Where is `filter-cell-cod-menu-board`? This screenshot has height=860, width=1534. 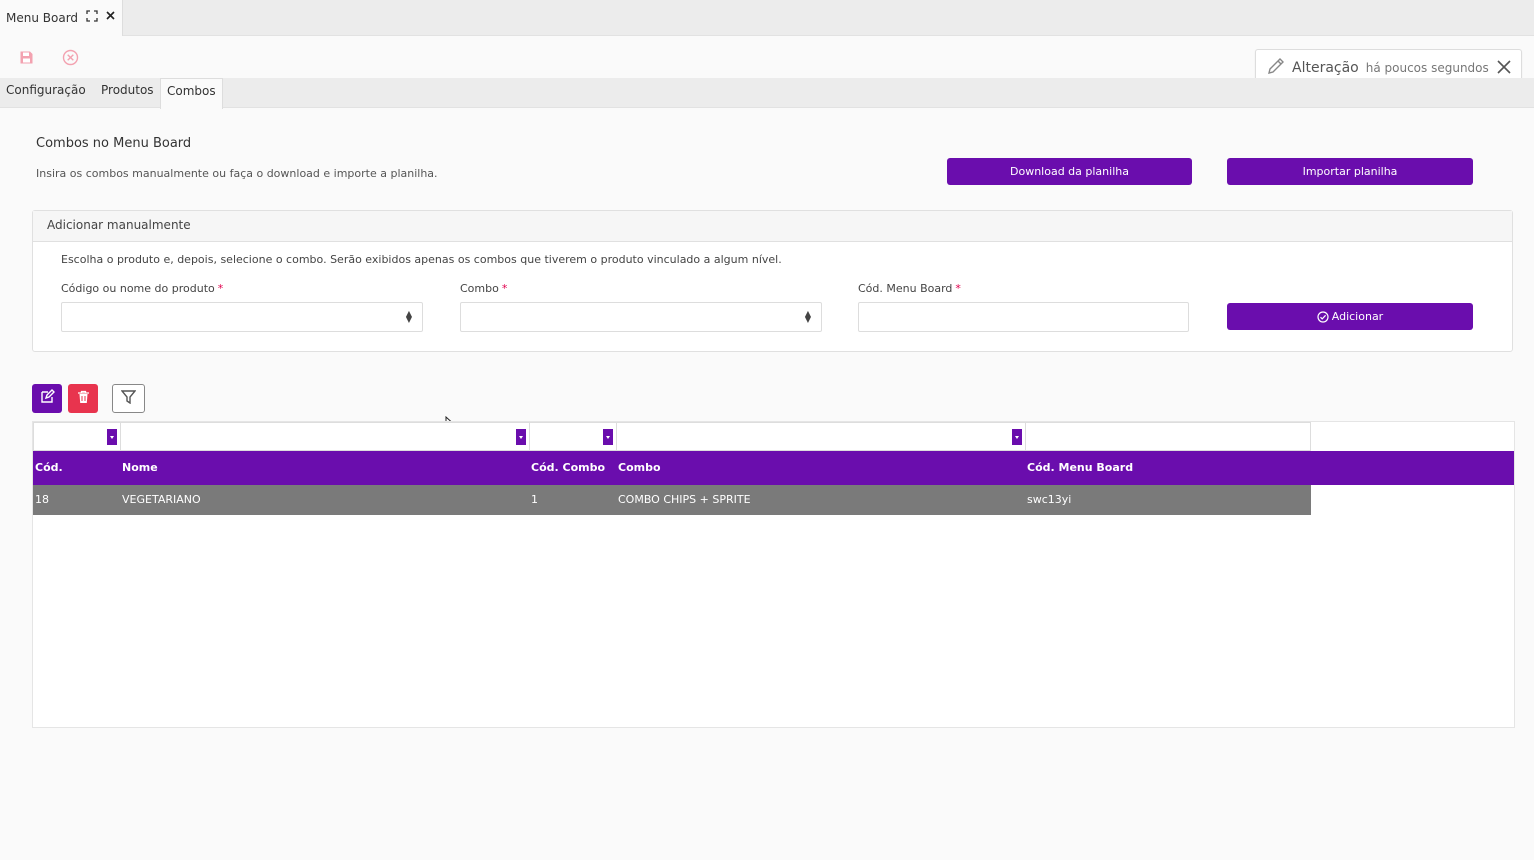 filter-cell-cod-menu-board is located at coordinates (1168, 436).